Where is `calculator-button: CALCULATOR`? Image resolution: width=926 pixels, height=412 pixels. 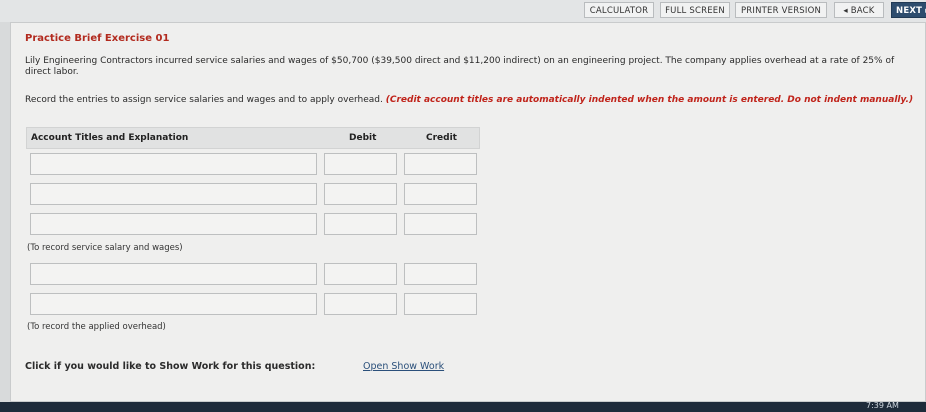
calculator-button: CALCULATOR is located at coordinates (619, 10).